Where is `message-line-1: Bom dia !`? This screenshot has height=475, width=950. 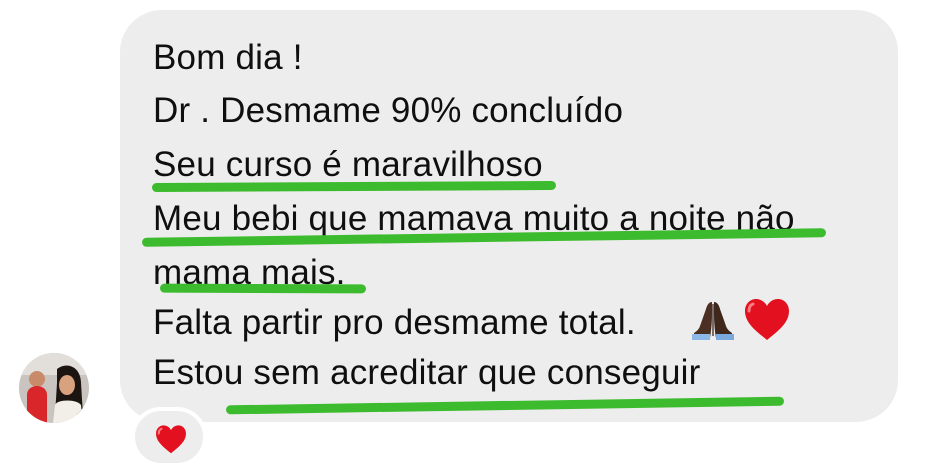 message-line-1: Bom dia ! is located at coordinates (228, 57).